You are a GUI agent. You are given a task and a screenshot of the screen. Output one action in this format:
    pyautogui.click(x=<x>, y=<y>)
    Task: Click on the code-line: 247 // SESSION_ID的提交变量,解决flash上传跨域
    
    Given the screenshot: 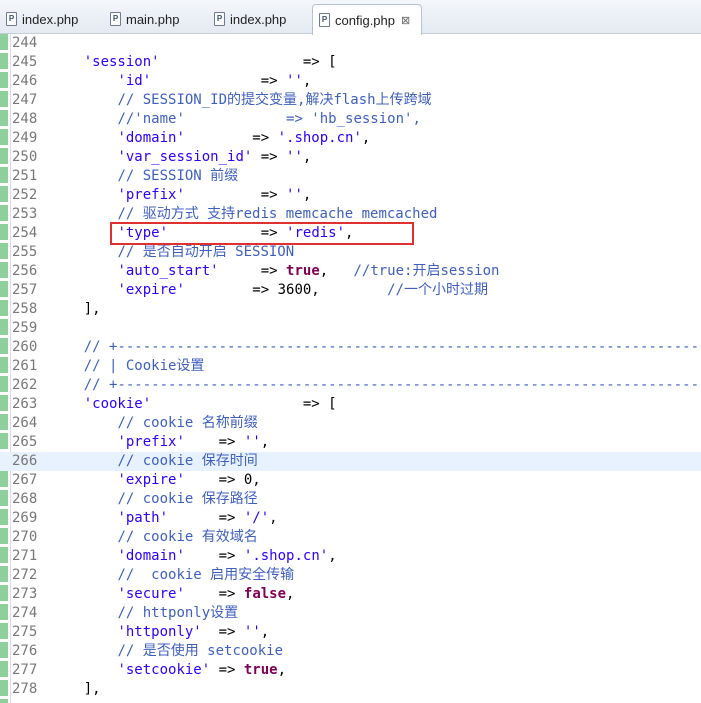 What is the action you would take?
    pyautogui.click(x=350, y=100)
    